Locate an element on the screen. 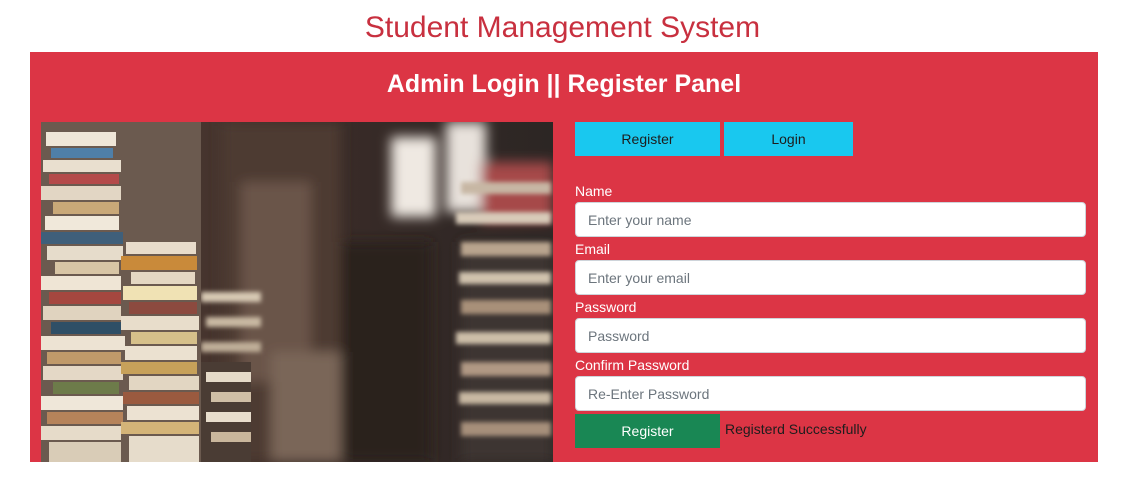 The width and height of the screenshot is (1125, 480). email-input is located at coordinates (830, 277).